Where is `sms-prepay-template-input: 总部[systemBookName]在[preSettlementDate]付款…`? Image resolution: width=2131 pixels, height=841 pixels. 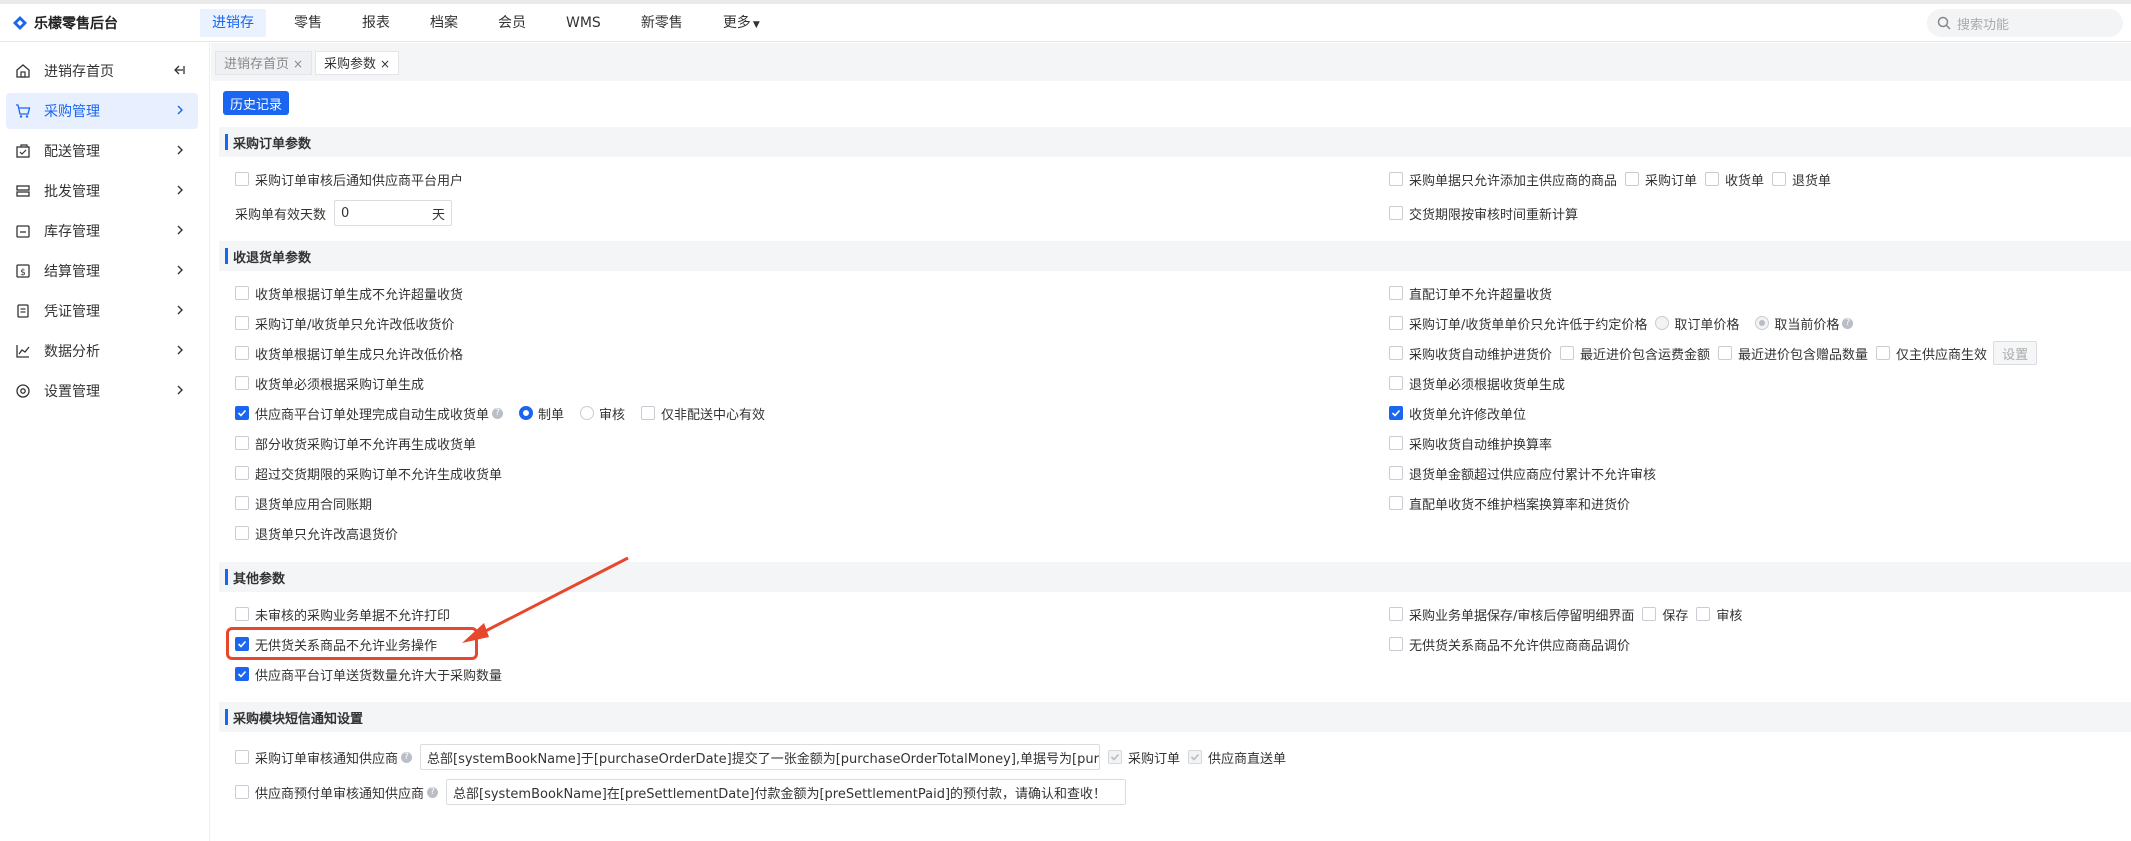 sms-prepay-template-input: 总部[systemBookName]在[preSettlementDate]付款… is located at coordinates (786, 792).